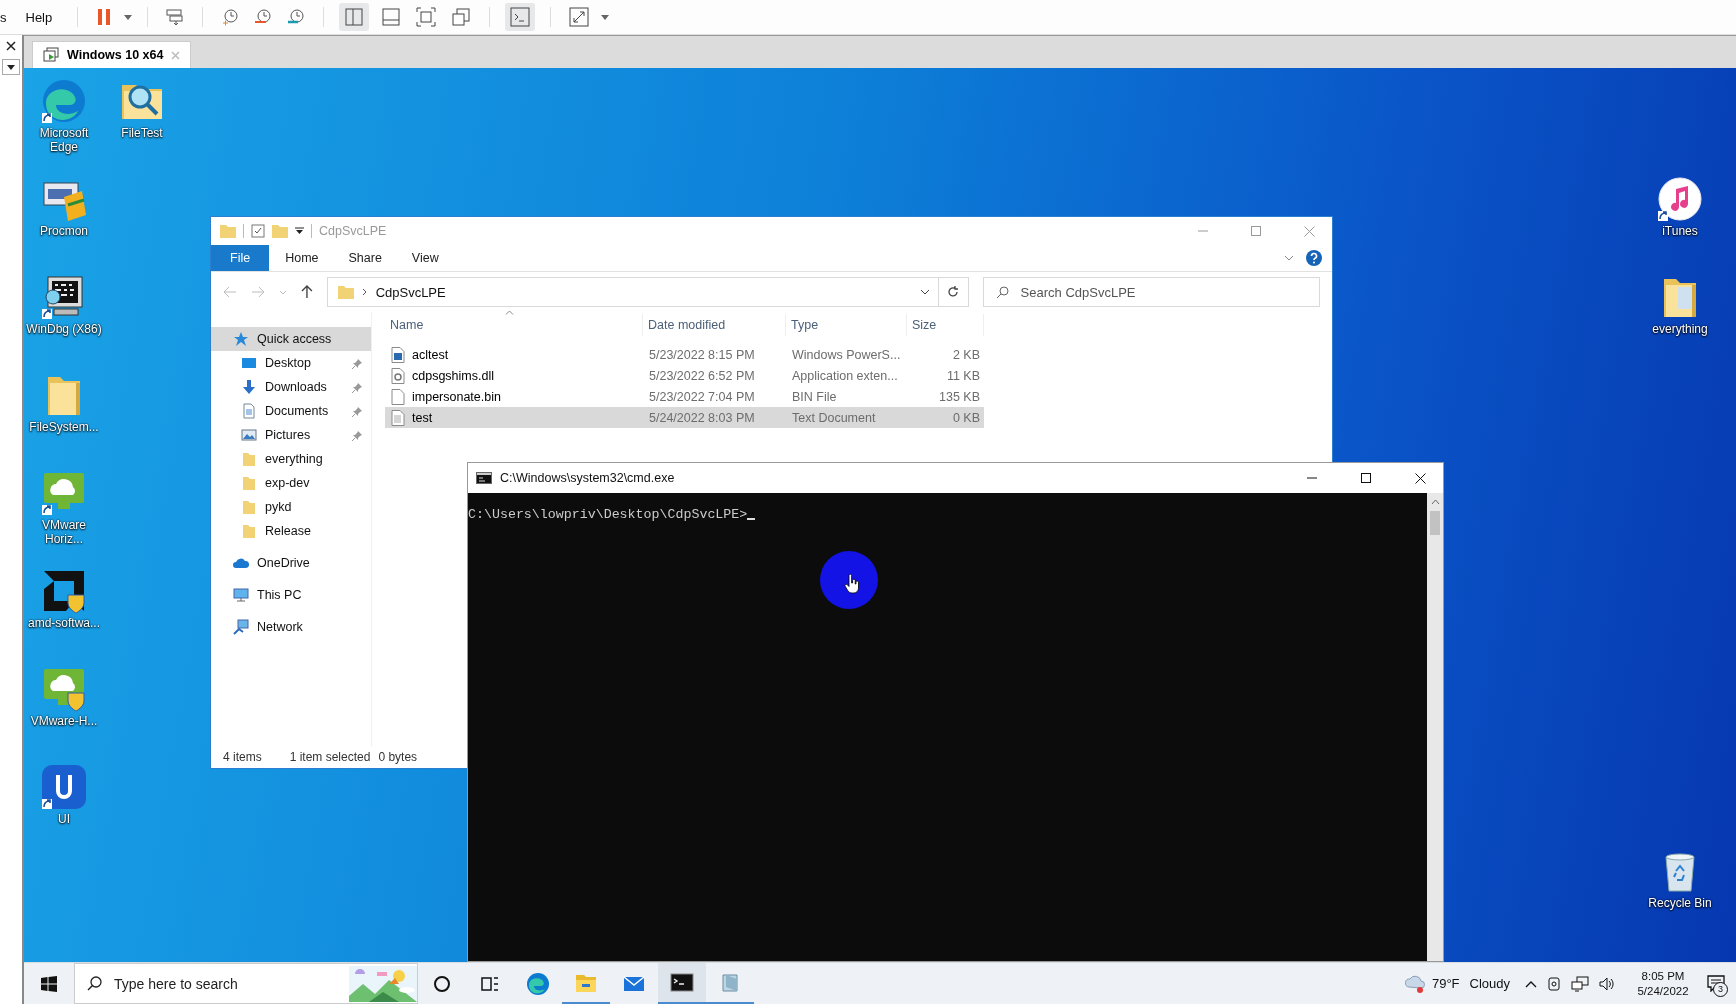 This screenshot has width=1736, height=1004. What do you see at coordinates (398, 354) in the screenshot?
I see `script-file-icon` at bounding box center [398, 354].